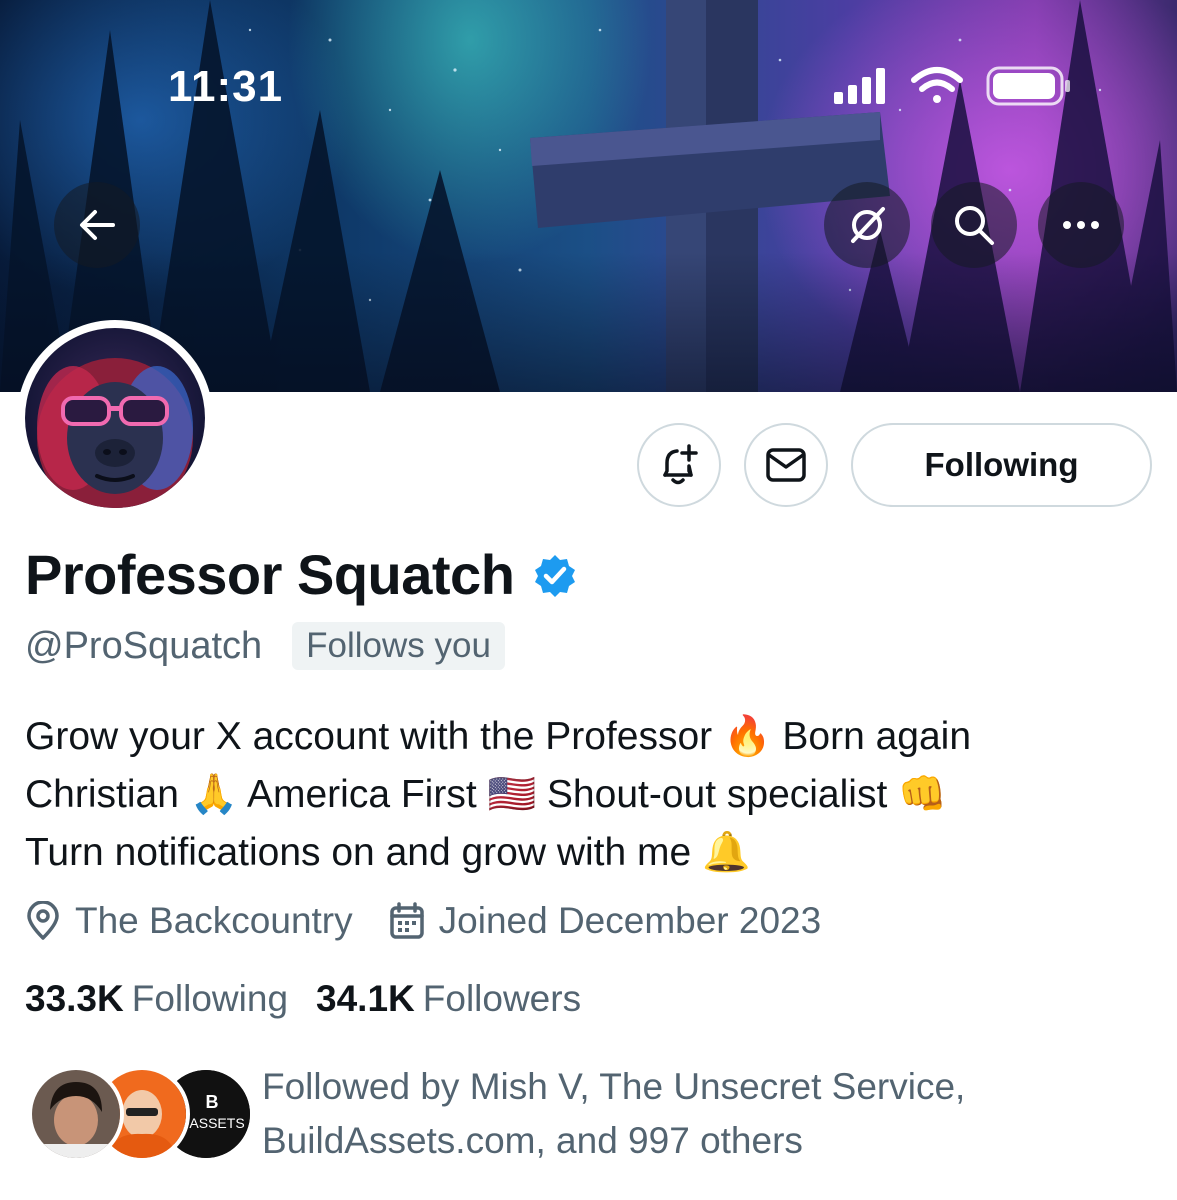 This screenshot has height=1200, width=1177. Describe the element at coordinates (265, 646) in the screenshot. I see `handle-row: @ProSquatch Follows you` at that location.